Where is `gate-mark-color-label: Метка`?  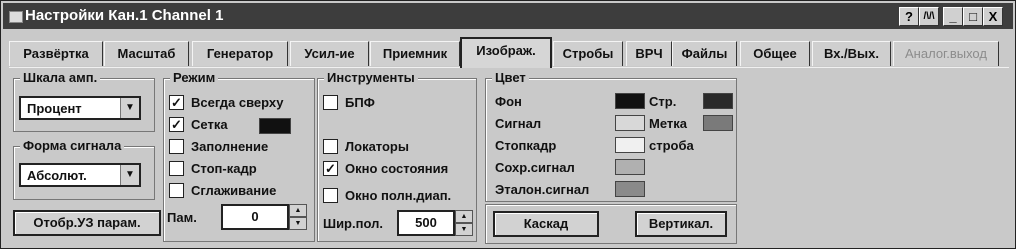
gate-mark-color-label: Метка is located at coordinates (668, 123).